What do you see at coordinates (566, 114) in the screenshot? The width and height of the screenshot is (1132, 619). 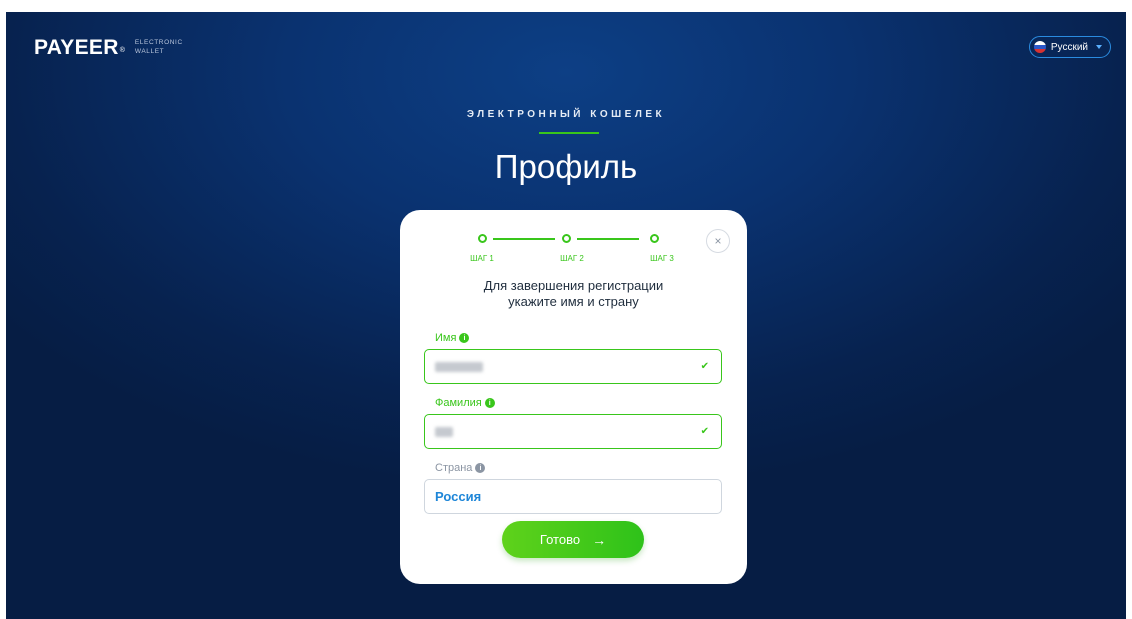 I see `section-eyebrow: ЭЛЕКТРОННЫЙ КОШЕЛЕК` at bounding box center [566, 114].